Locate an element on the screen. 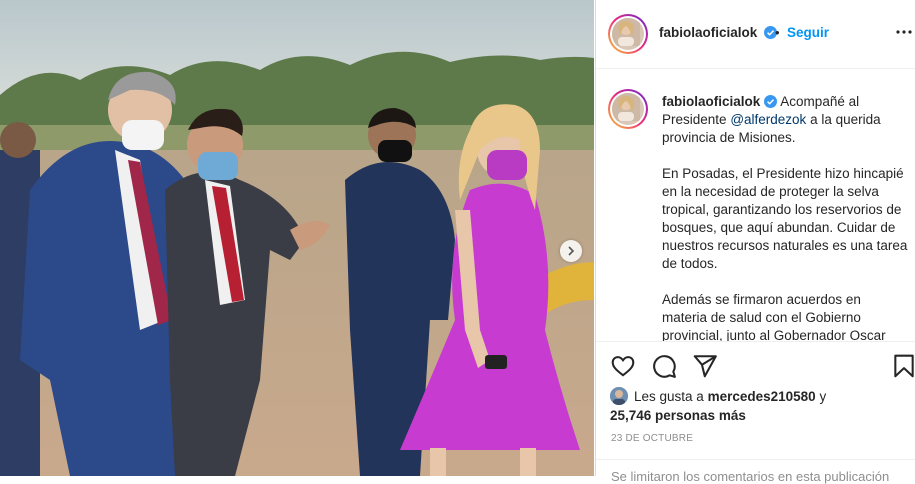 Image resolution: width=915 pixels, height=484 pixels. chevron-right-icon is located at coordinates (571, 251).